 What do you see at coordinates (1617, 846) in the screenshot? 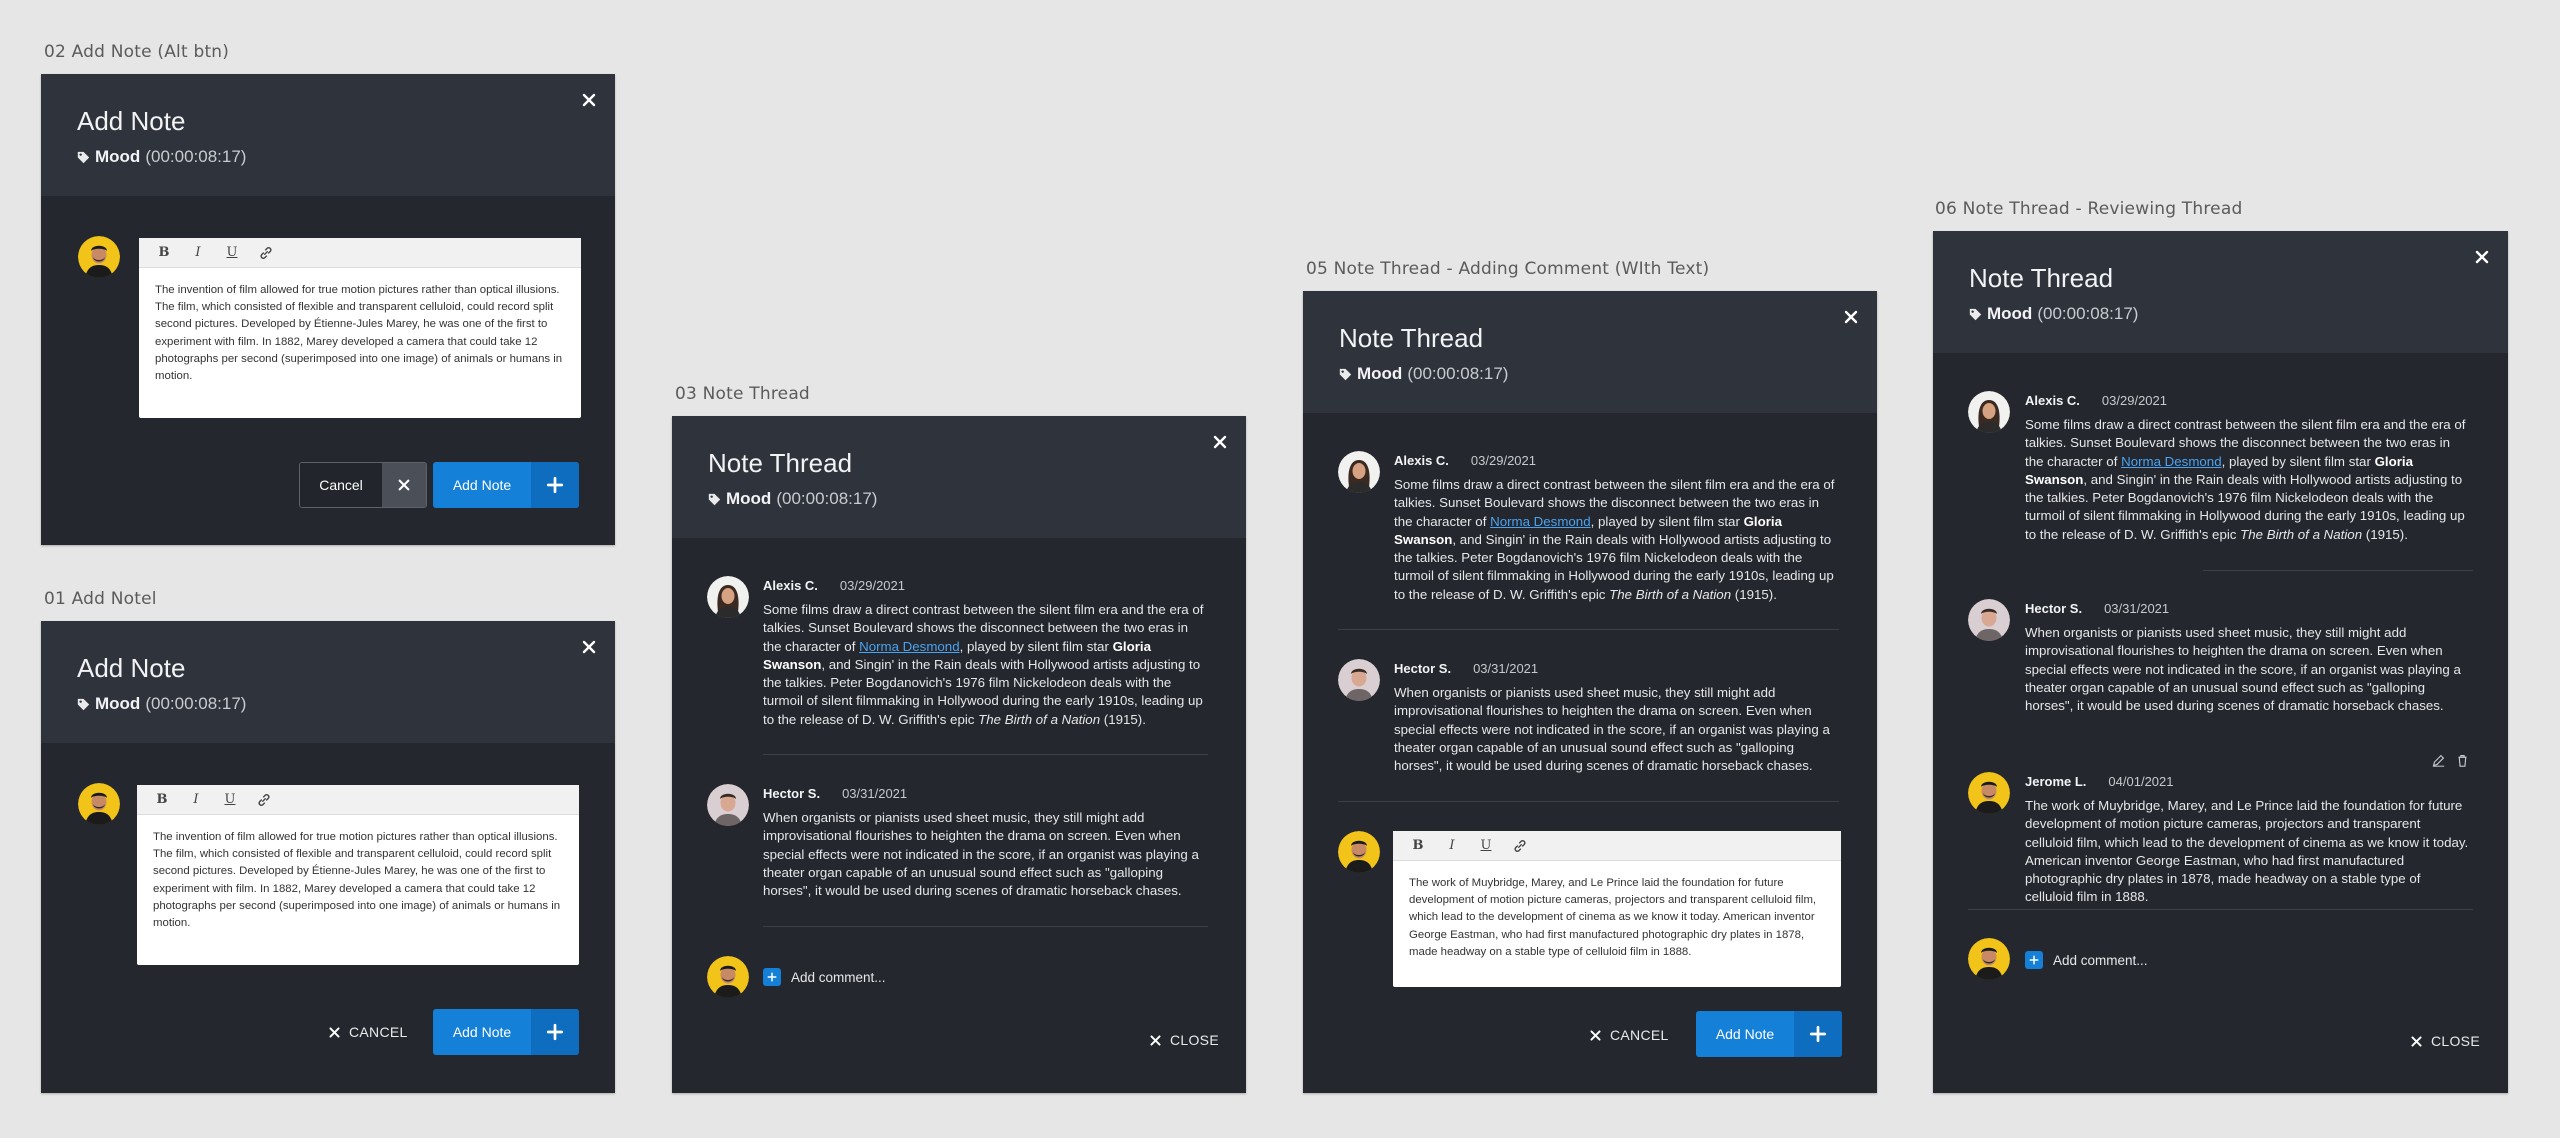
I see `editor-toolbar: B I U` at bounding box center [1617, 846].